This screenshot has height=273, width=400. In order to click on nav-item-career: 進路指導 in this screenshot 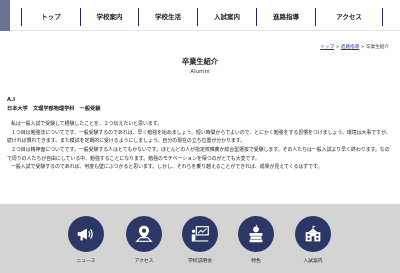, I will do `click(285, 17)`.